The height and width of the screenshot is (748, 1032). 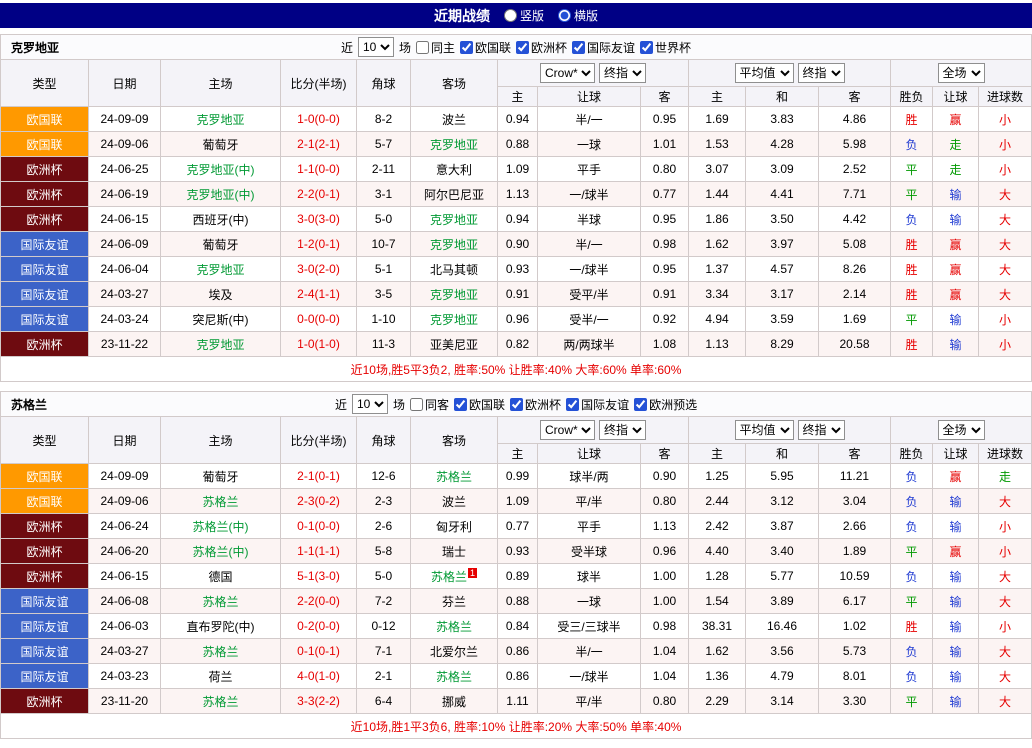 I want to click on same-venue-checkbox-label: 同客, so click(x=429, y=404).